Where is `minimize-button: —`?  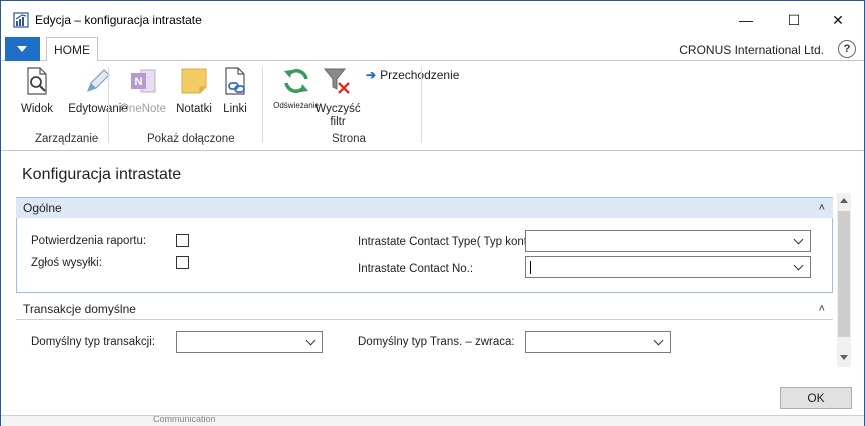
minimize-button: — is located at coordinates (746, 20).